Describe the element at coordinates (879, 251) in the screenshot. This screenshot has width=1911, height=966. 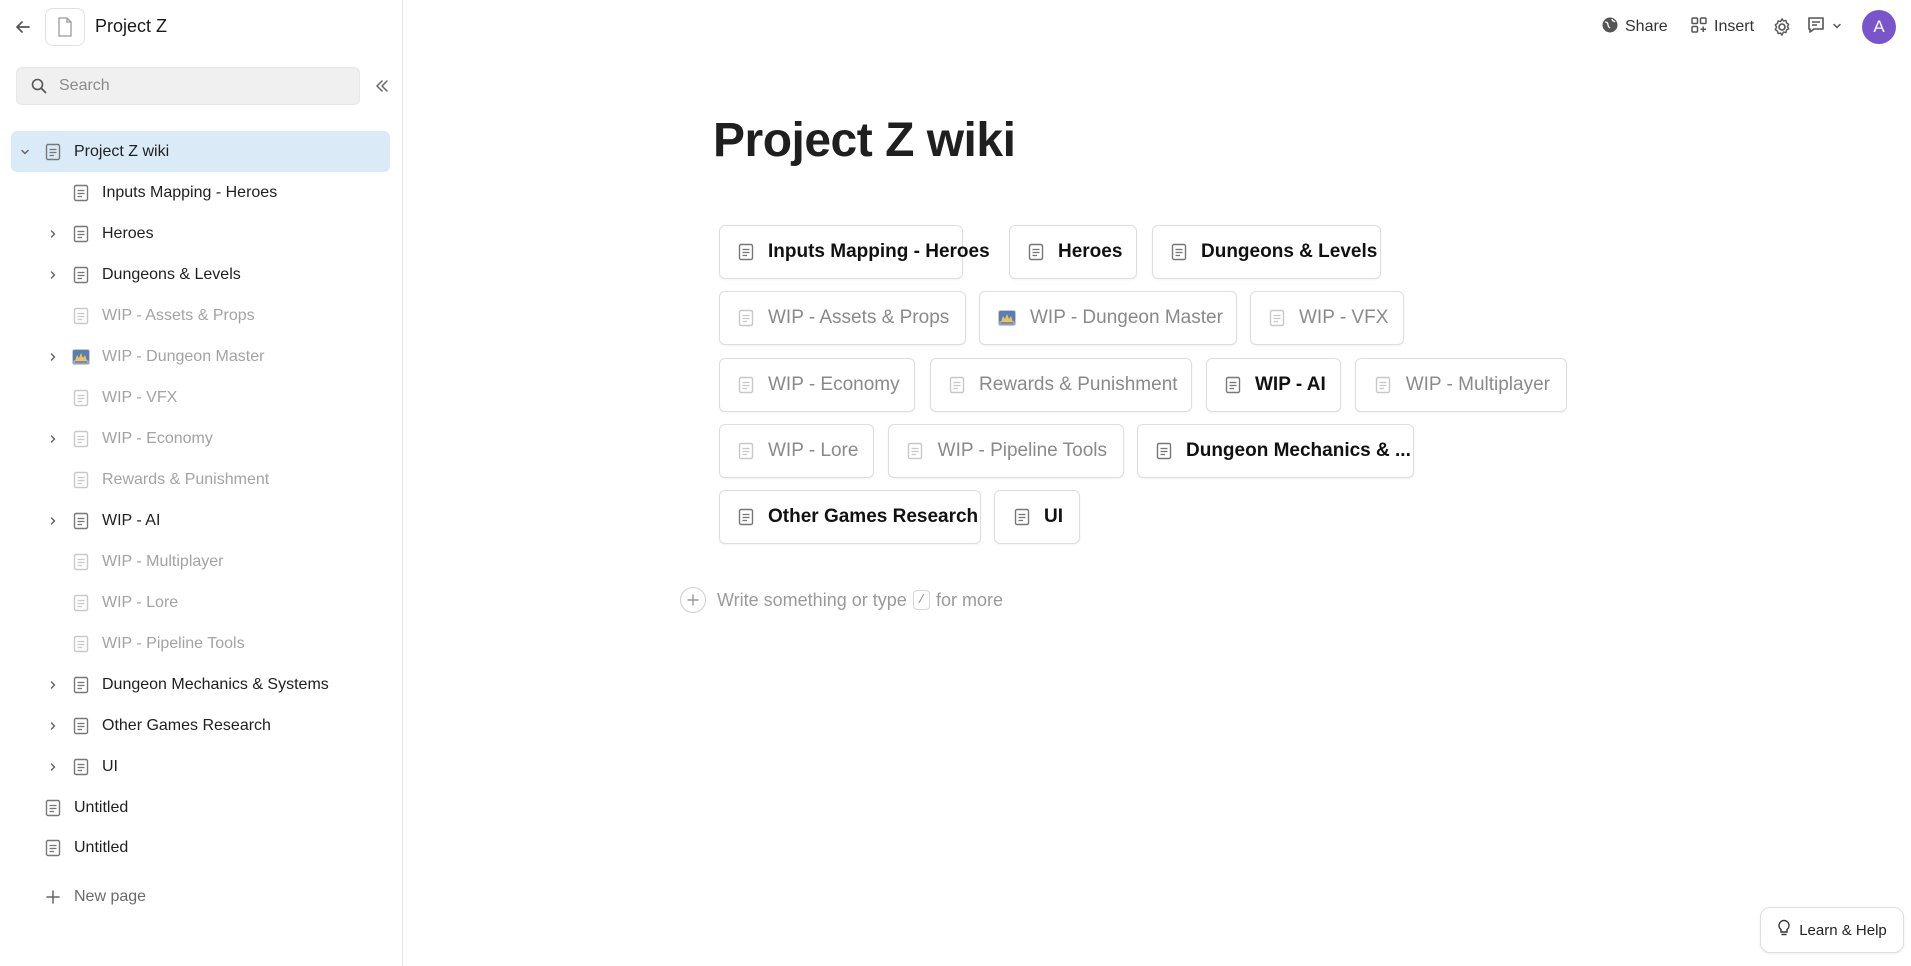
I see `subpage-chip-label: Inputs Mapping - Heroes` at that location.